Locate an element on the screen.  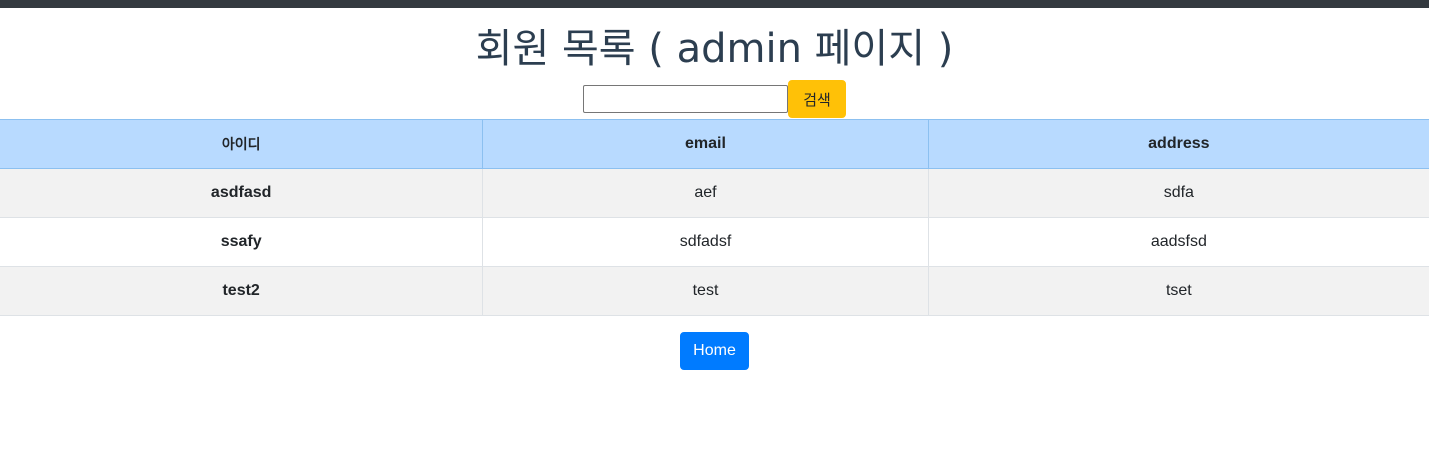
table-header-row: 아이디 email address is located at coordinates (714, 144).